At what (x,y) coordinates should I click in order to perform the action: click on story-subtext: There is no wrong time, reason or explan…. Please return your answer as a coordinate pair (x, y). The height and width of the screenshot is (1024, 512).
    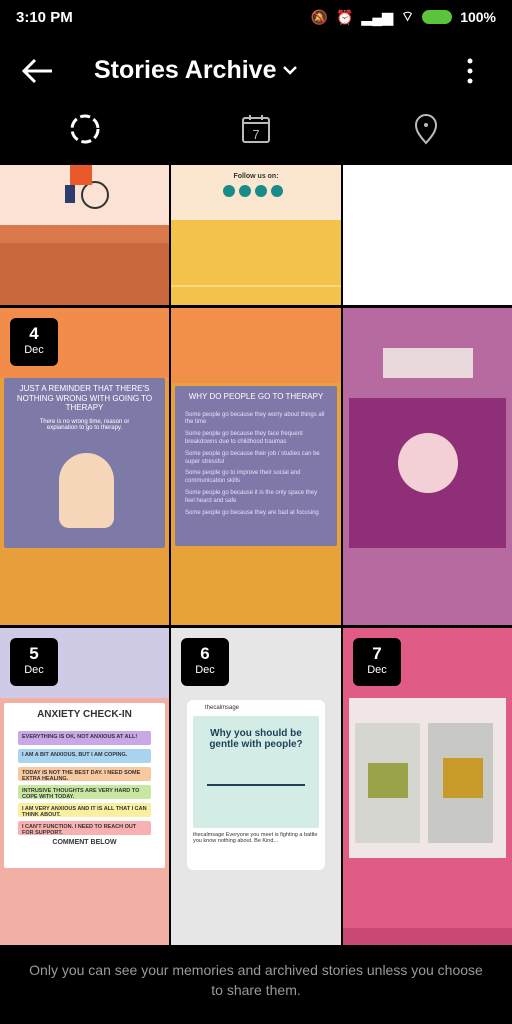
    Looking at the image, I should click on (84, 424).